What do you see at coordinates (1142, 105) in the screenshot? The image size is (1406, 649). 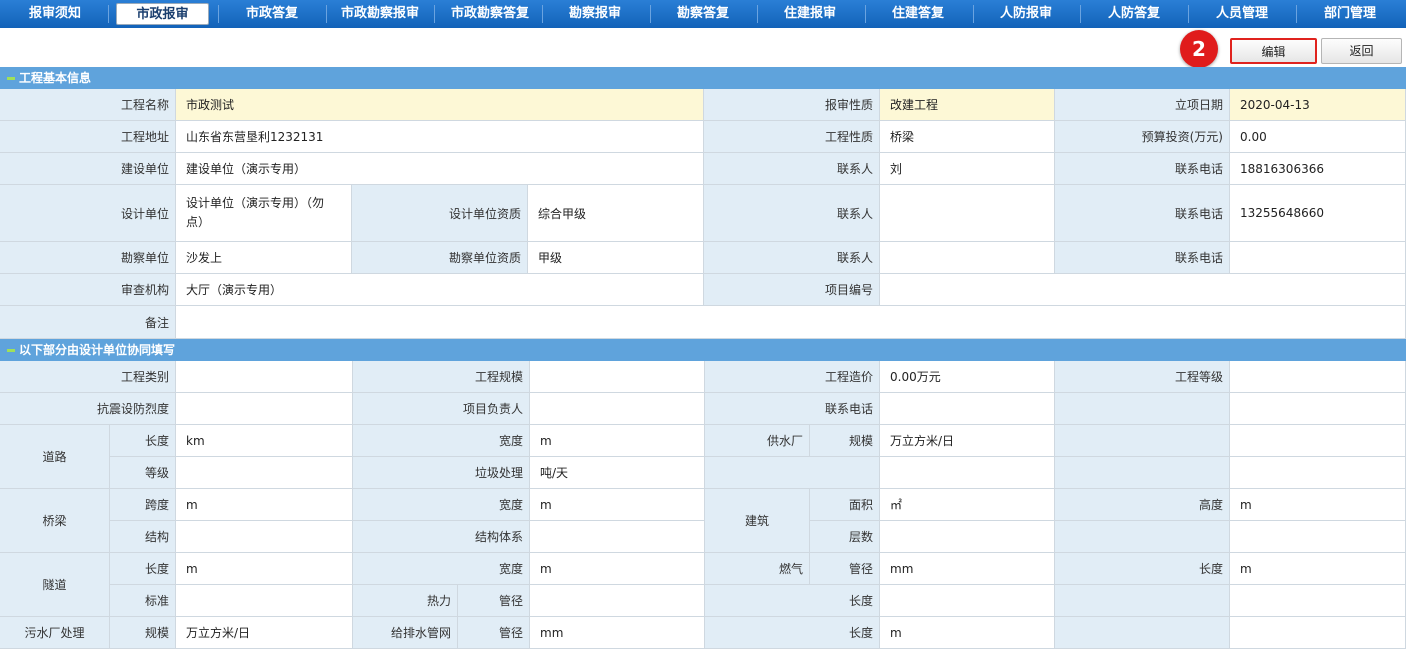 I see `field-label: 立项日期` at bounding box center [1142, 105].